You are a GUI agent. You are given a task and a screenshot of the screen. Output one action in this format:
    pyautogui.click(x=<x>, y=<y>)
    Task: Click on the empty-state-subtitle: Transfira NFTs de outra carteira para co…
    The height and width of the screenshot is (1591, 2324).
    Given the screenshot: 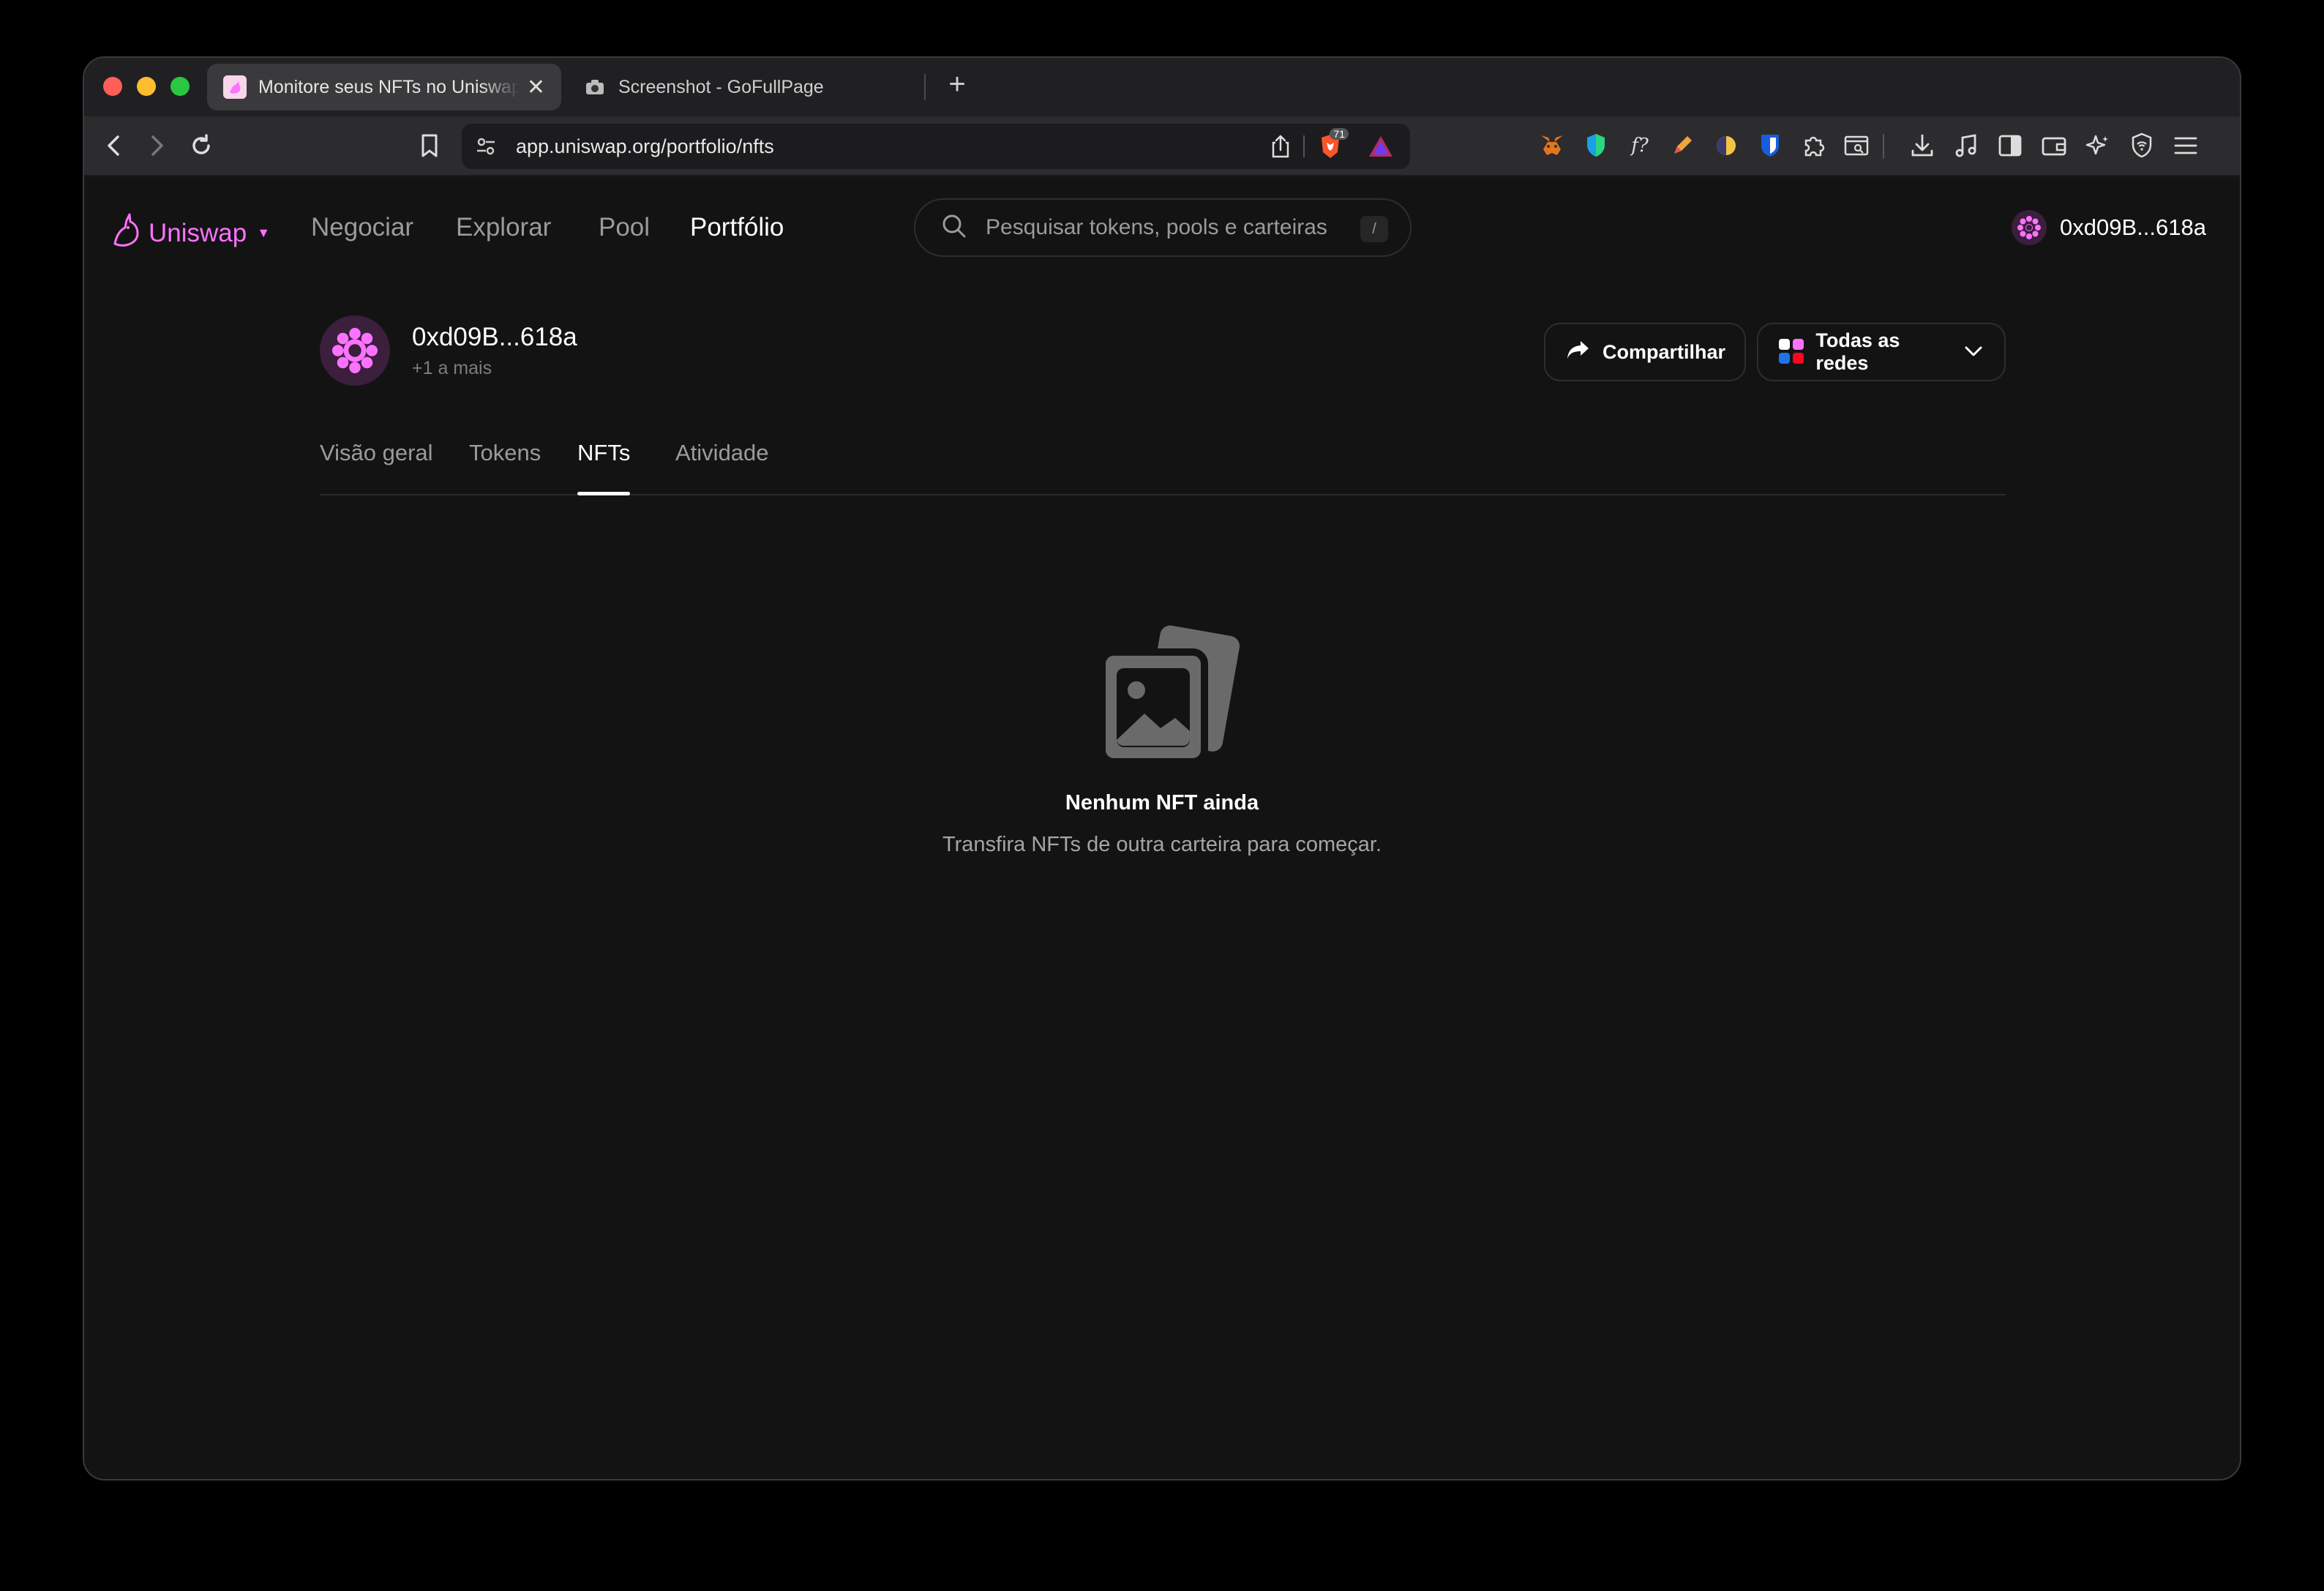 What is the action you would take?
    pyautogui.click(x=1162, y=844)
    